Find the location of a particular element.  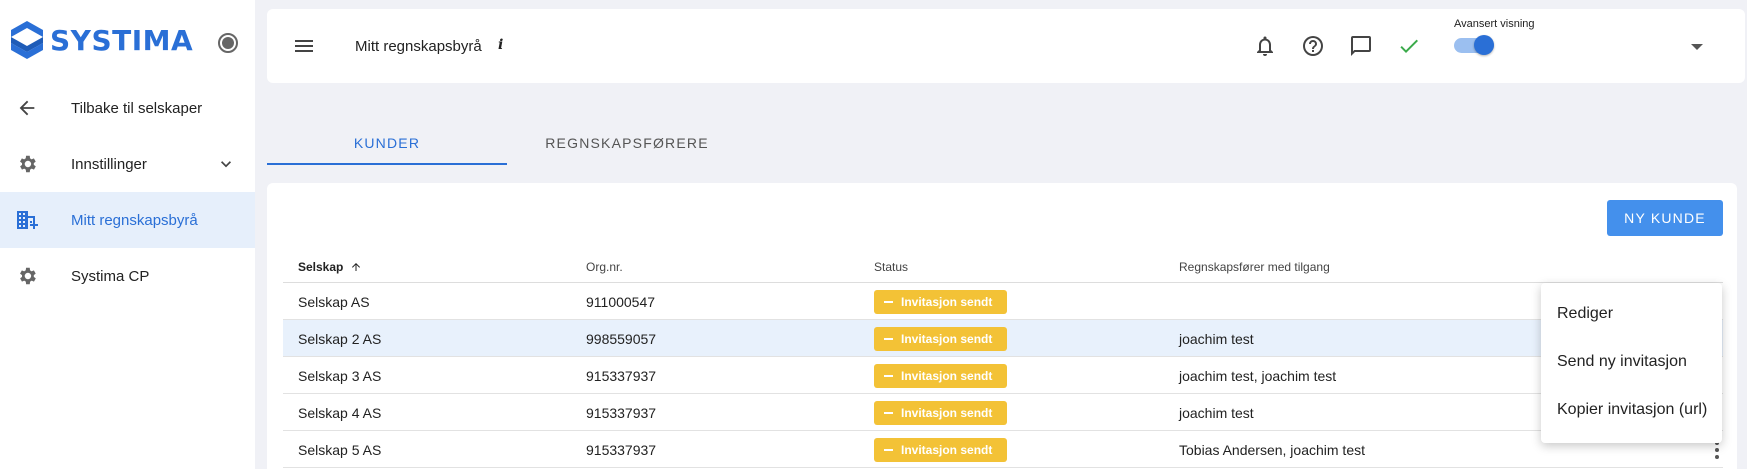

tab-customers: KUNDER is located at coordinates (387, 142).